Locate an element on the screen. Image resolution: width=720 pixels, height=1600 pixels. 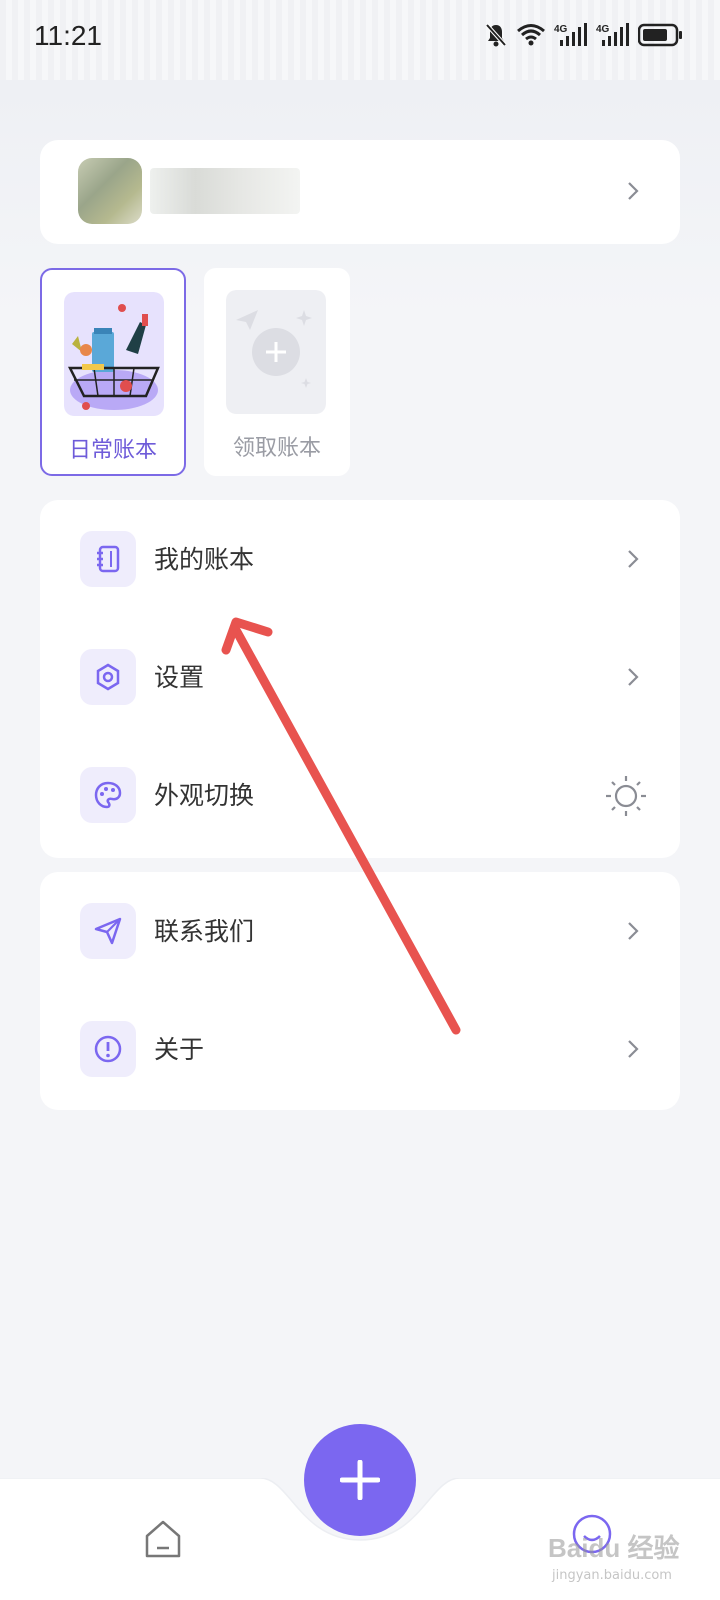
book-claim: 领取账本 is located at coordinates (277, 372).